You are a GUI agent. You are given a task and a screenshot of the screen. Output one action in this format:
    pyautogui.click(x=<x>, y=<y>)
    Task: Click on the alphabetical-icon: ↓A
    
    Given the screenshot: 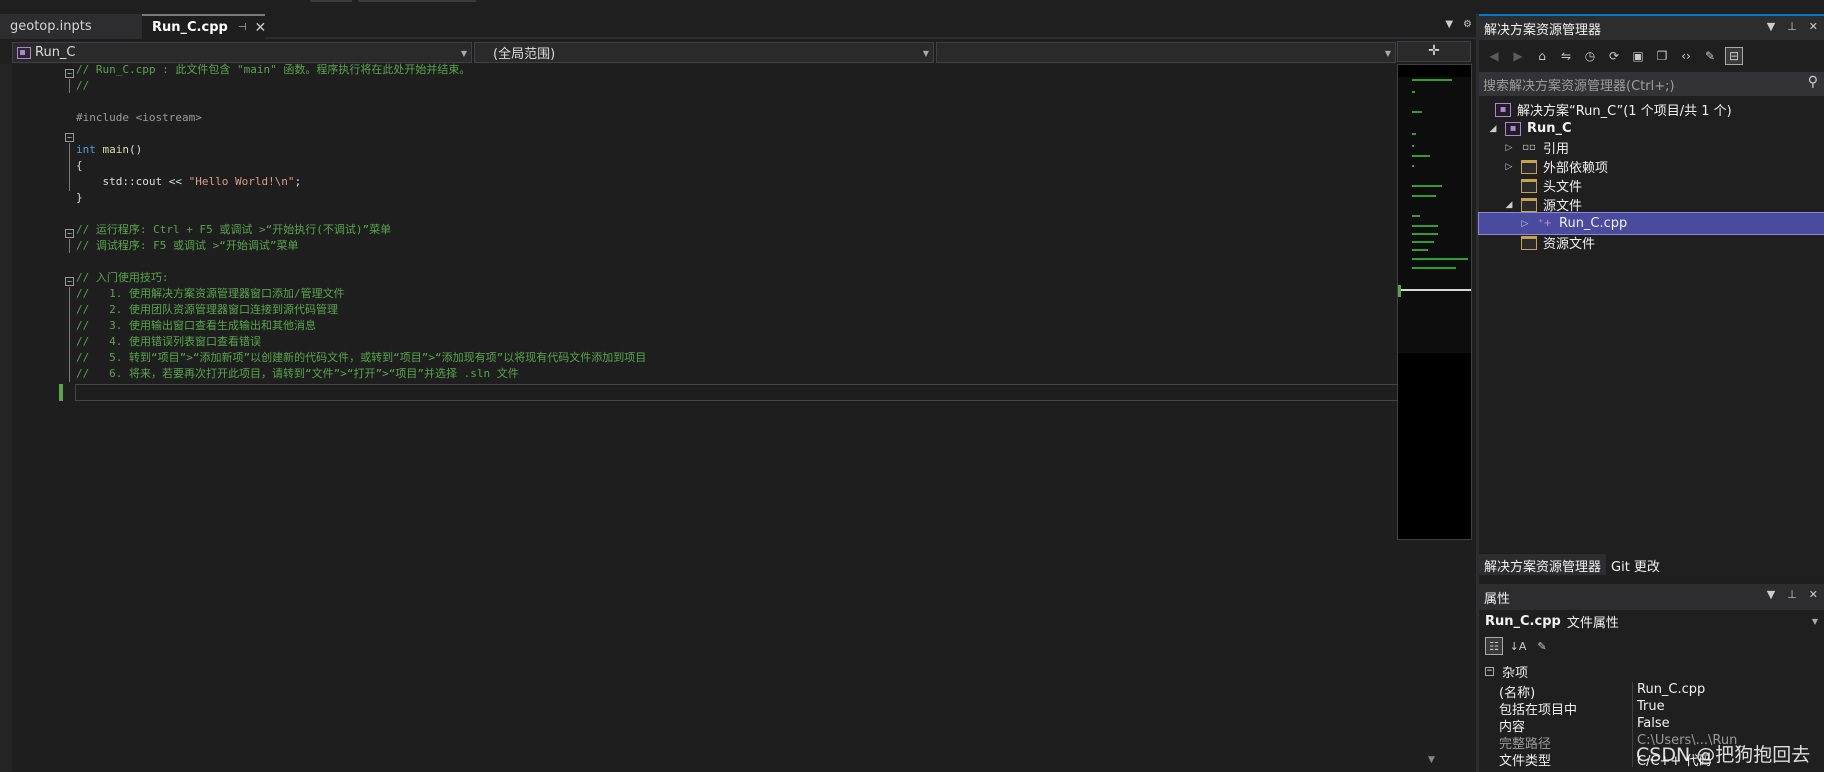 What is the action you would take?
    pyautogui.click(x=1518, y=646)
    